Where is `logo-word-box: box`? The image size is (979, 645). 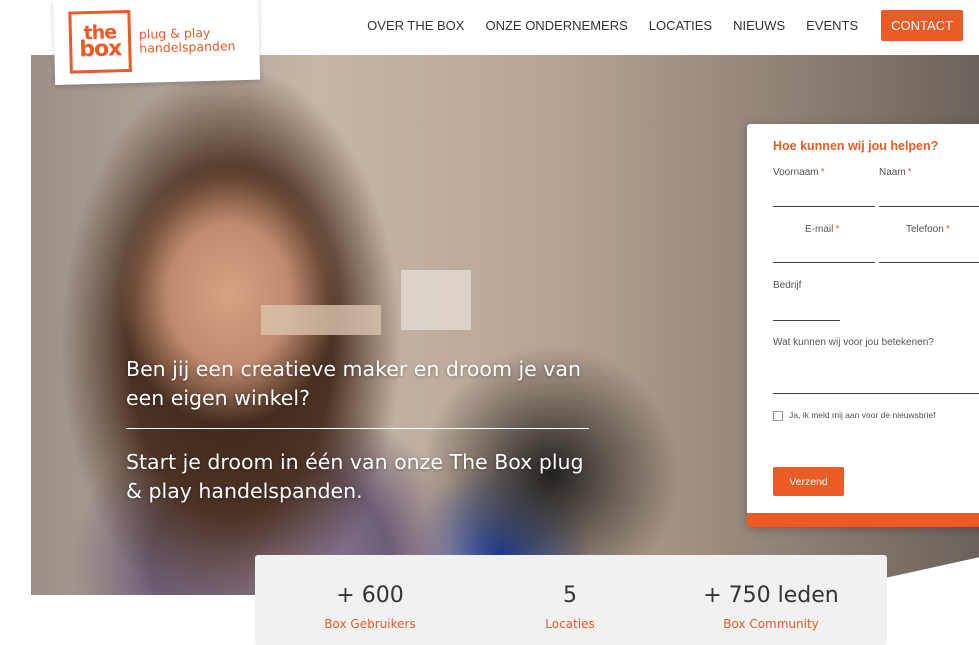 logo-word-box: box is located at coordinates (100, 49).